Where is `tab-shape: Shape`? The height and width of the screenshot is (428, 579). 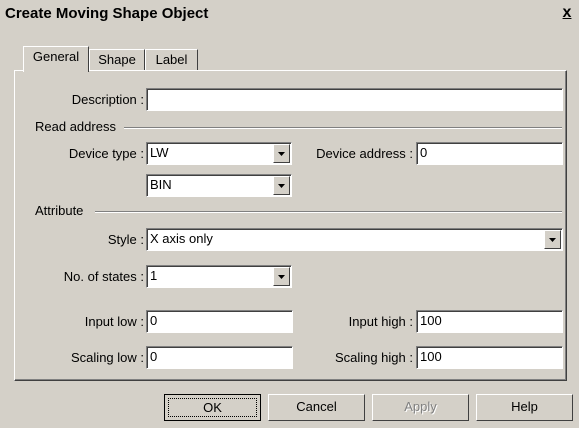 tab-shape: Shape is located at coordinates (117, 60).